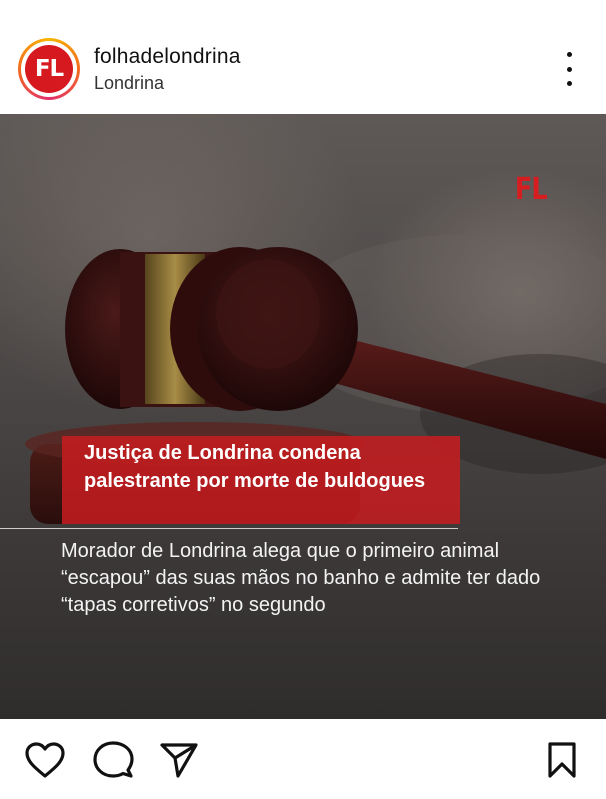 The width and height of the screenshot is (606, 799). What do you see at coordinates (113, 760) in the screenshot?
I see `comment-icon` at bounding box center [113, 760].